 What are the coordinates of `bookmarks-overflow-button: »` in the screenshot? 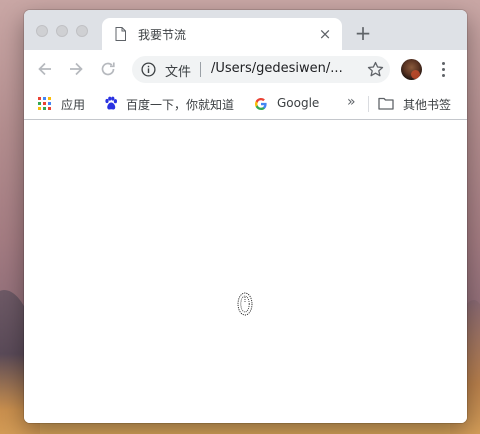 It's located at (351, 102).